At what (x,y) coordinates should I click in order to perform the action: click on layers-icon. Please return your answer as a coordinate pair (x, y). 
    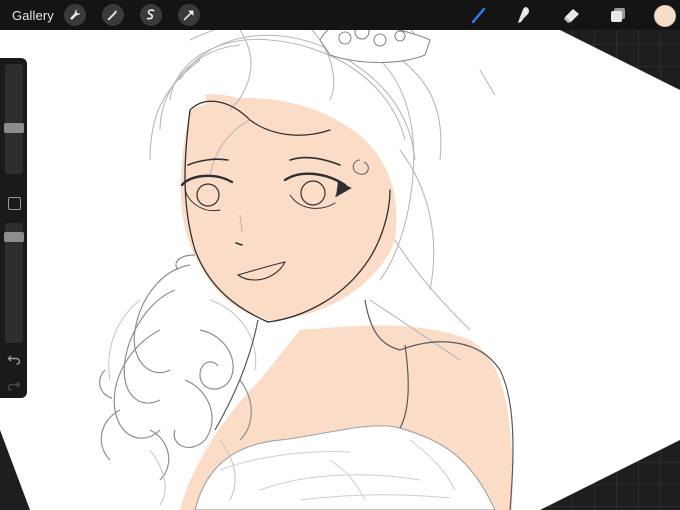
    Looking at the image, I should click on (618, 15).